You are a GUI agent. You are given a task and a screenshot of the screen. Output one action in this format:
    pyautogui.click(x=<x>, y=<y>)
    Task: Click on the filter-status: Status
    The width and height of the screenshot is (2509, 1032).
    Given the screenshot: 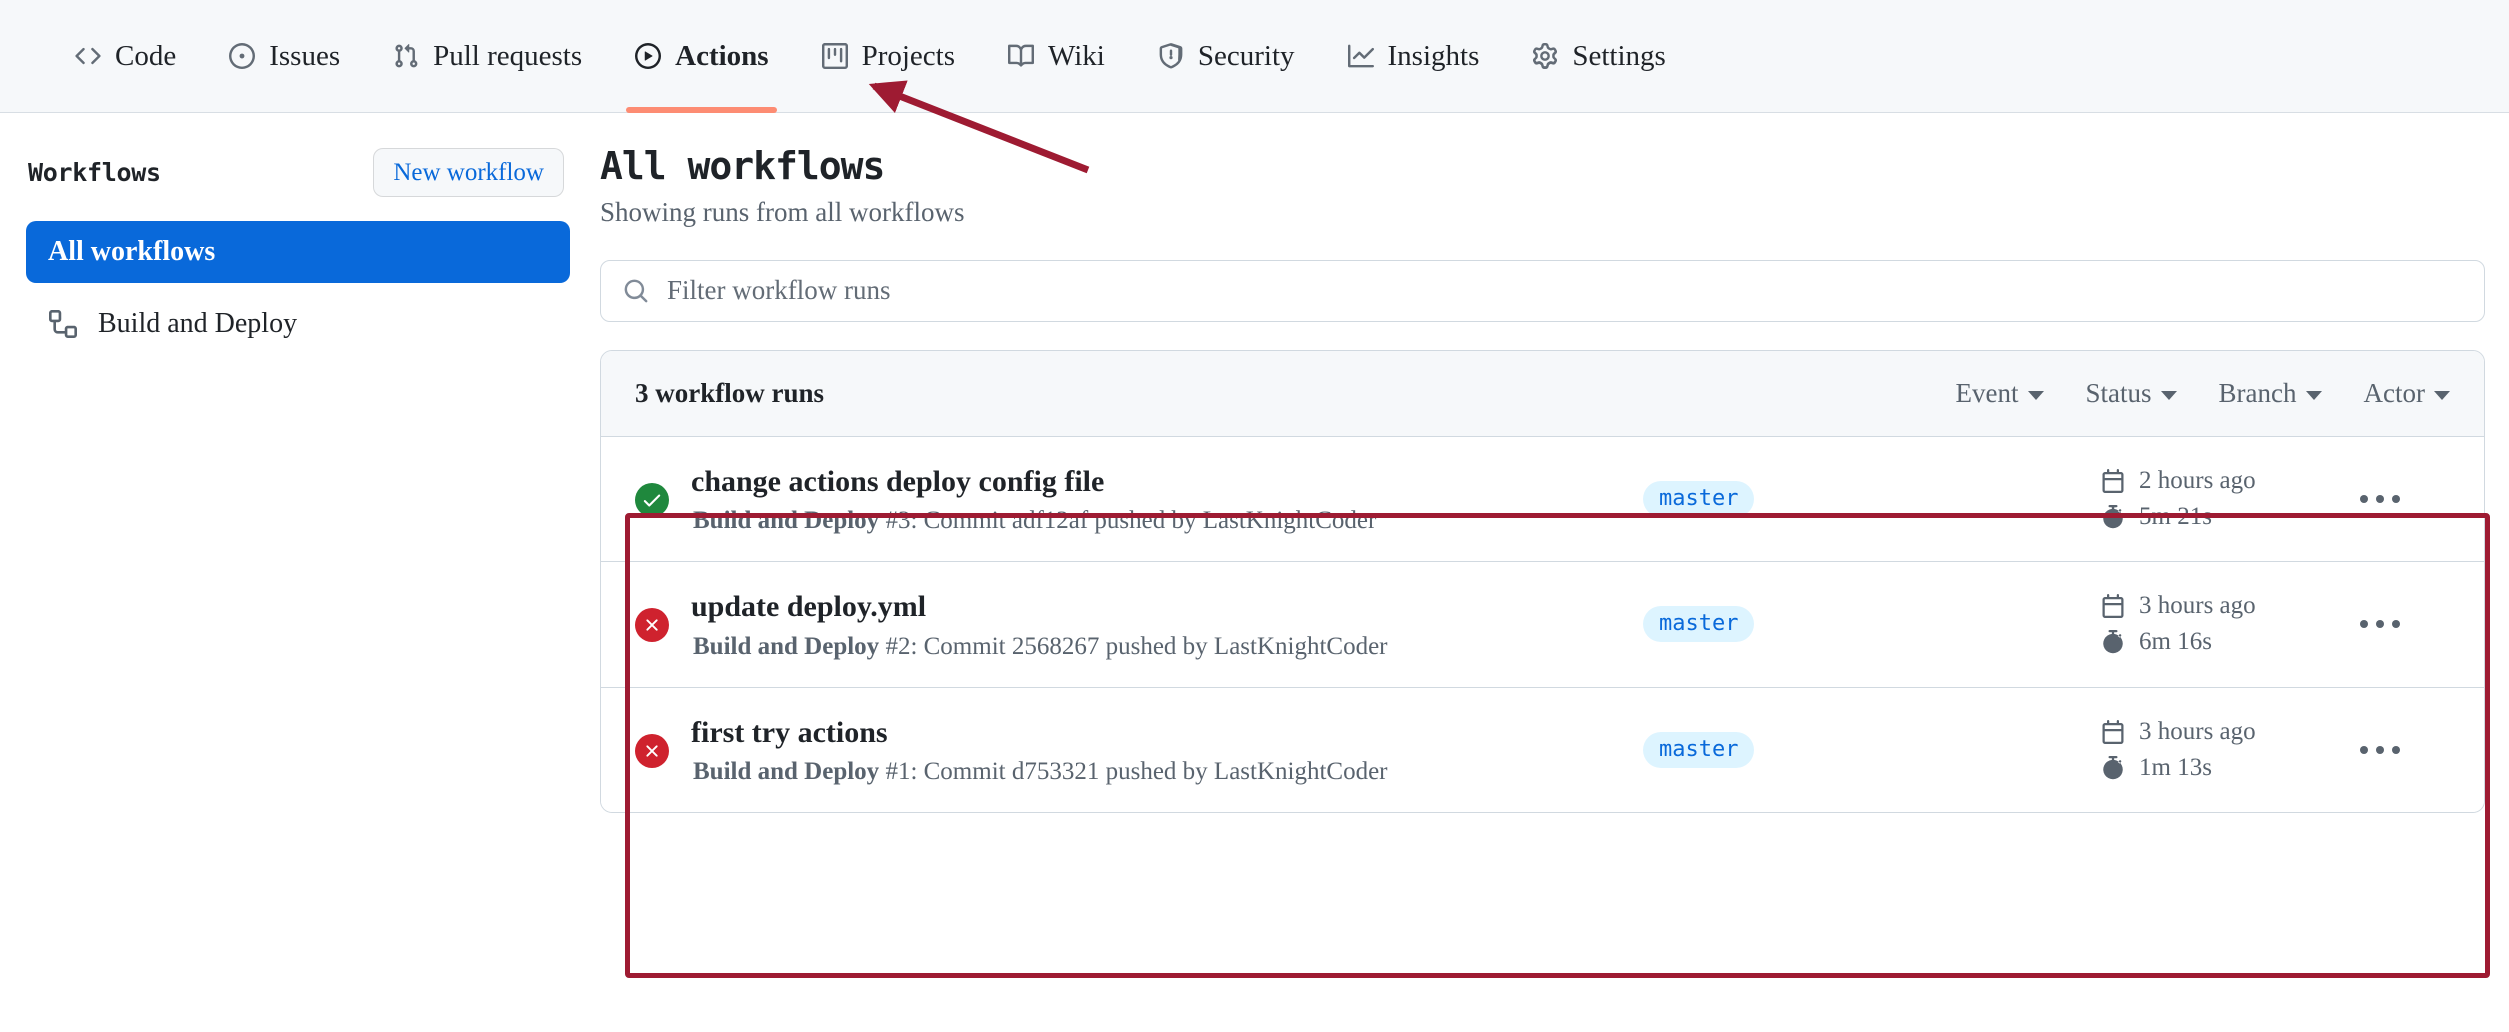 What is the action you would take?
    pyautogui.click(x=2131, y=393)
    